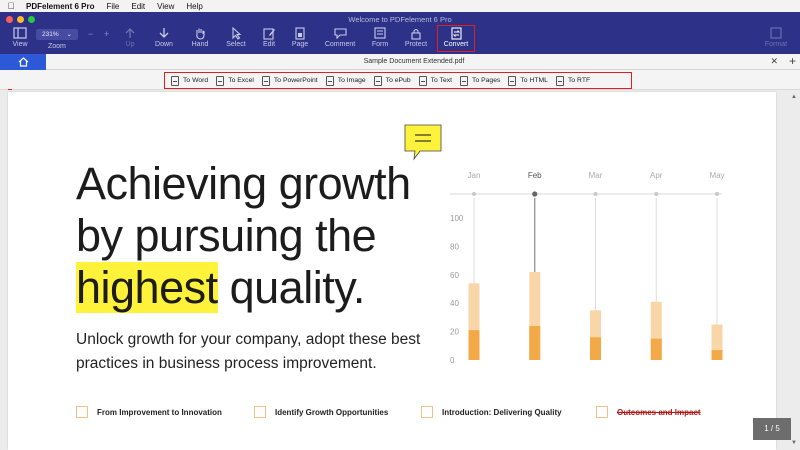 The height and width of the screenshot is (450, 800). Describe the element at coordinates (194, 6) in the screenshot. I see `menu-help: Help` at that location.